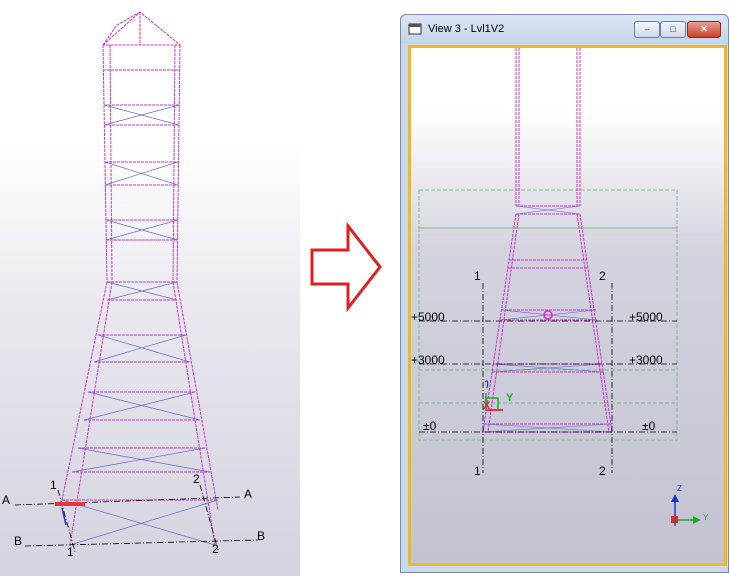  What do you see at coordinates (18, 541) in the screenshot?
I see `grid-label-b-left: B` at bounding box center [18, 541].